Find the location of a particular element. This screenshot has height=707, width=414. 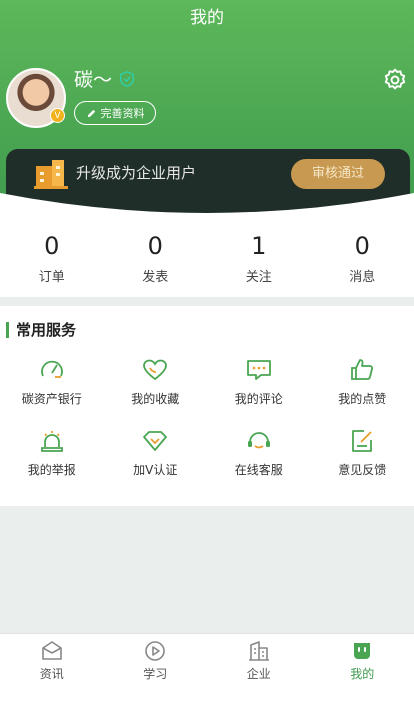

service-reports: 我的举报 is located at coordinates (52, 452).